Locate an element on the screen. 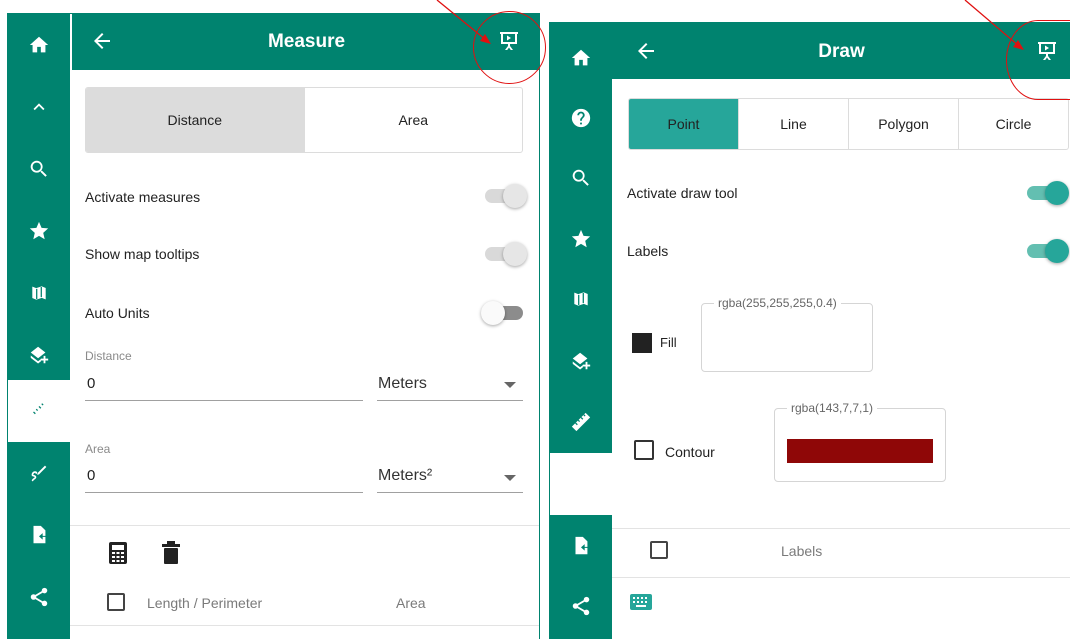 Image resolution: width=1070 pixels, height=639 pixels. column-labels: Labels is located at coordinates (802, 551).